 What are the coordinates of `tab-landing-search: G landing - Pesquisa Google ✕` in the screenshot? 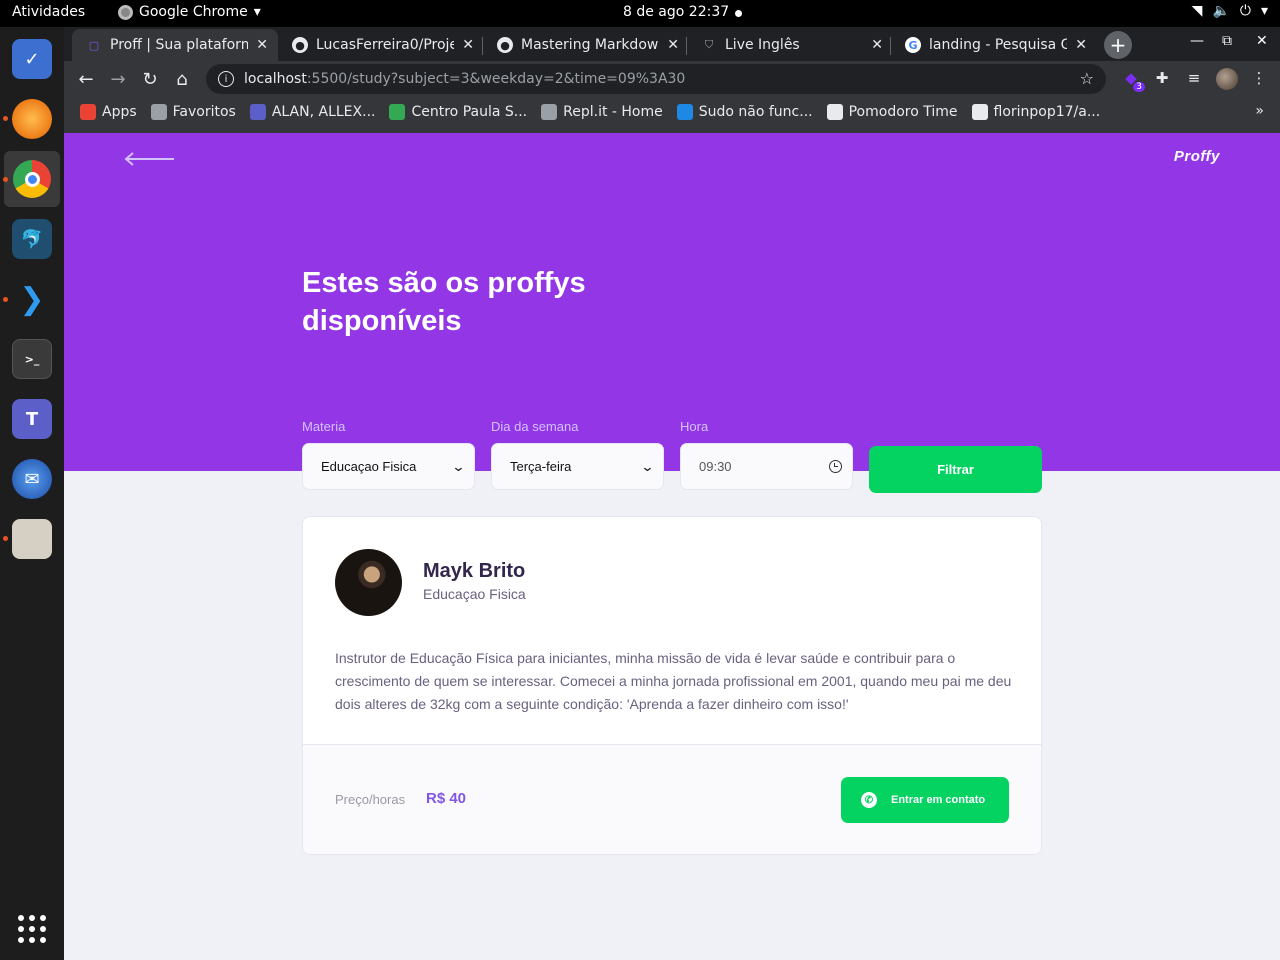 It's located at (994, 45).